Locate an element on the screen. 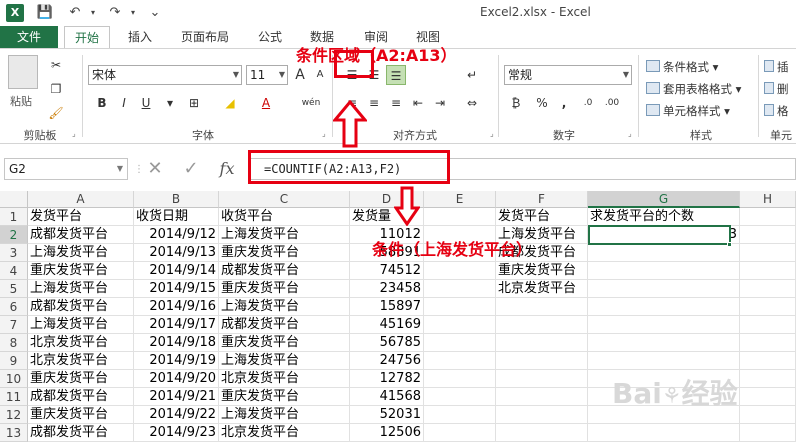 The width and height of the screenshot is (796, 442). cell-f13 is located at coordinates (542, 433).